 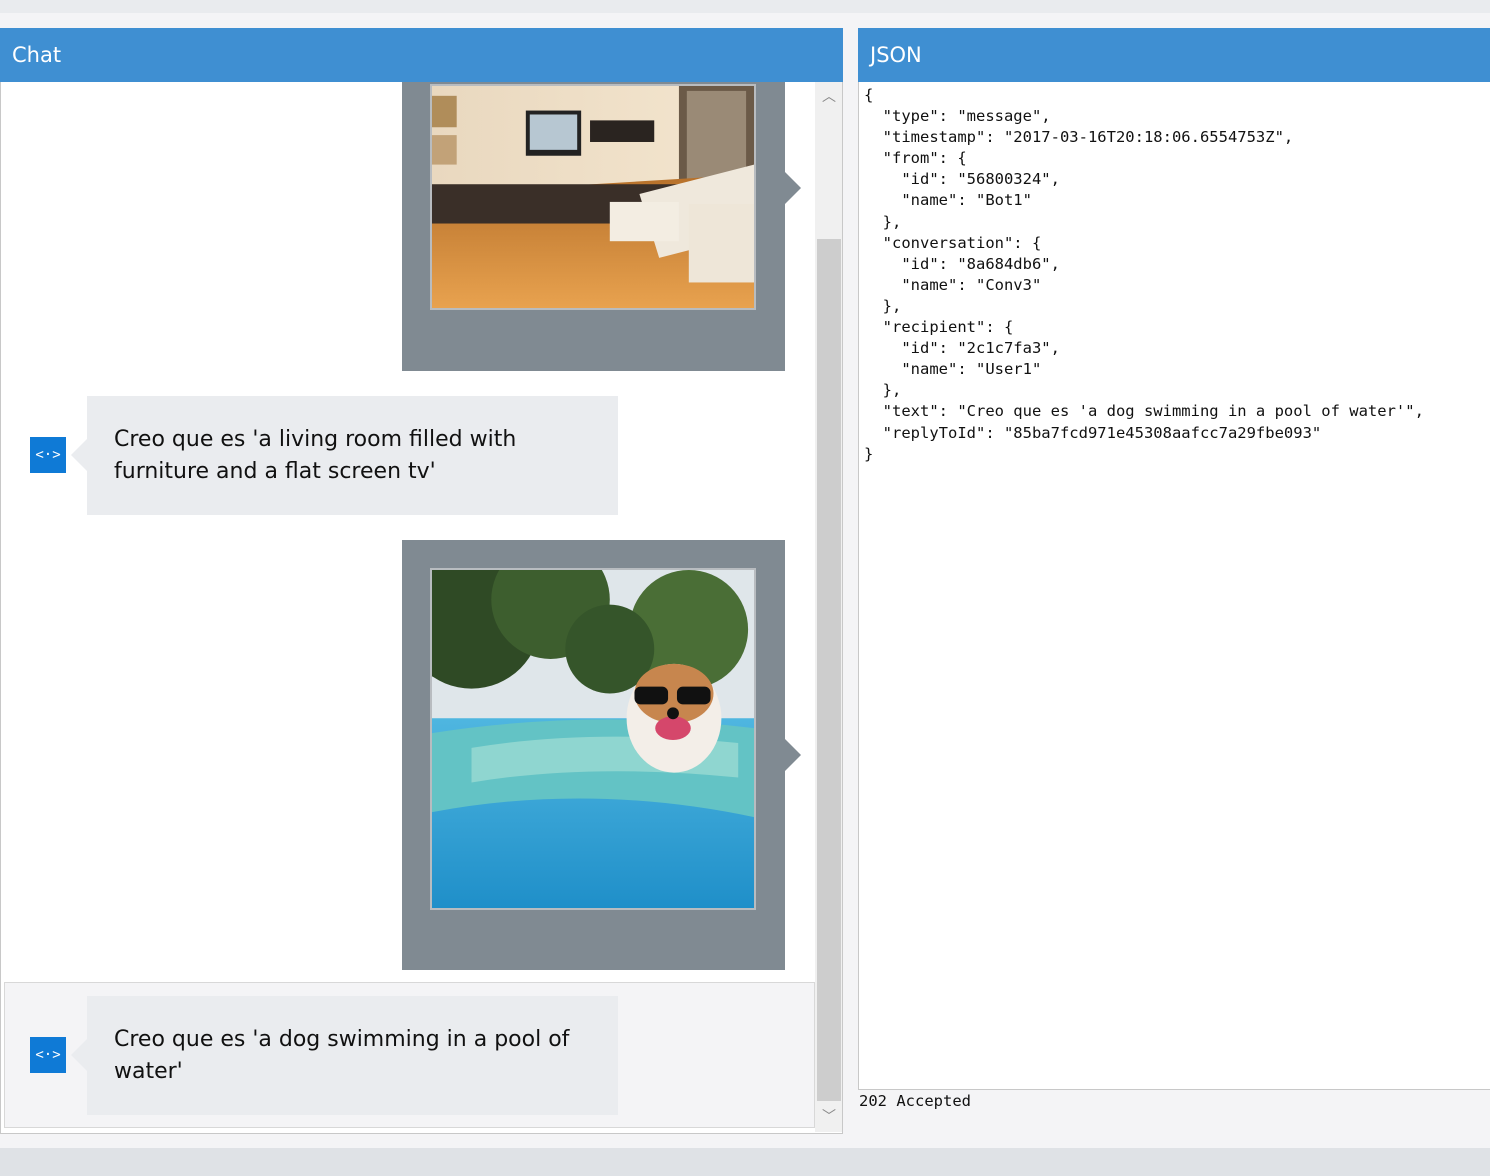 What do you see at coordinates (1174, 1112) in the screenshot?
I see `response-status: 202 Accepted` at bounding box center [1174, 1112].